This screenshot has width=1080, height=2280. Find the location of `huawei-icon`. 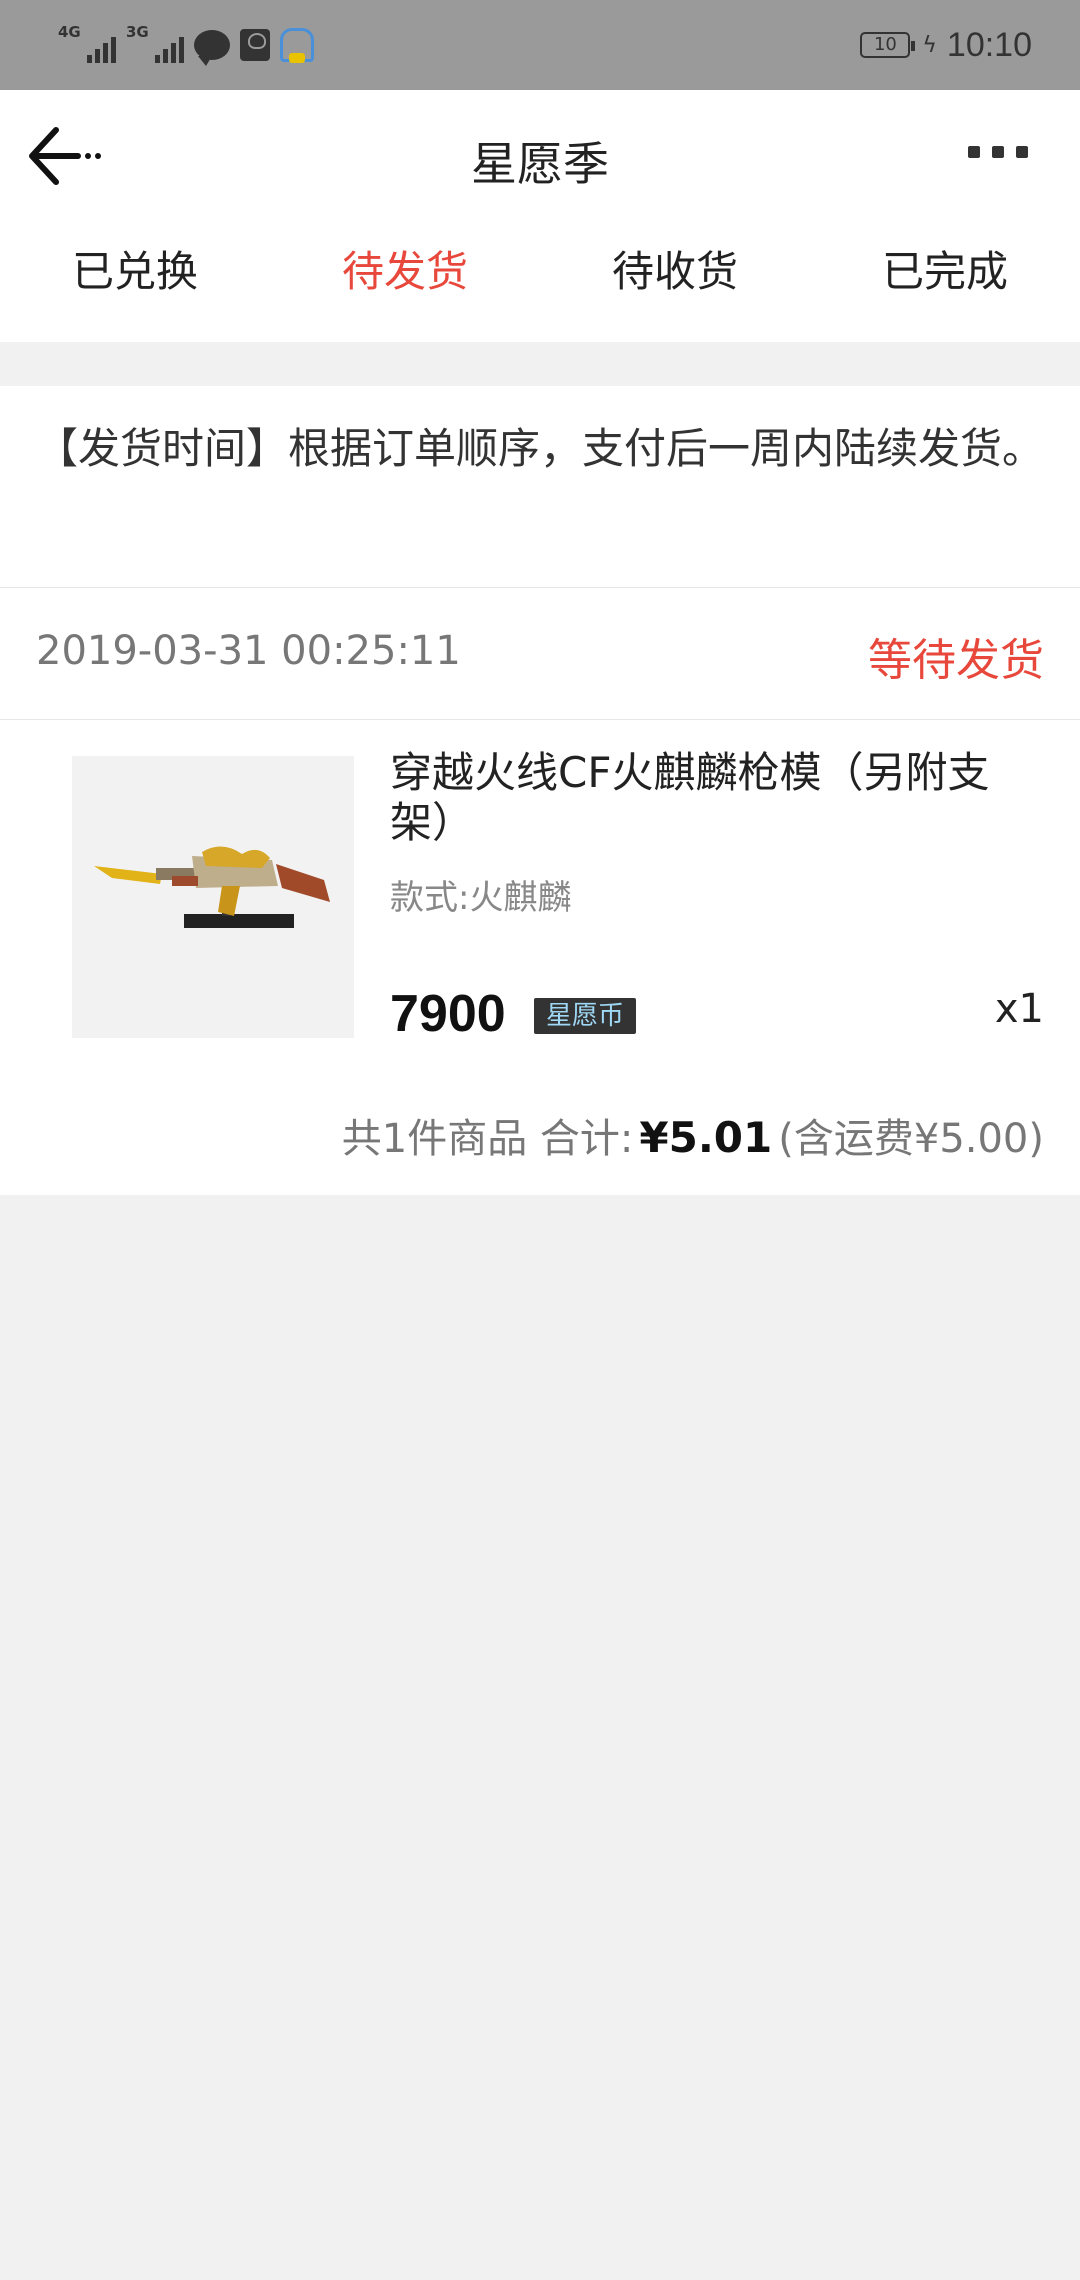

huawei-icon is located at coordinates (255, 45).